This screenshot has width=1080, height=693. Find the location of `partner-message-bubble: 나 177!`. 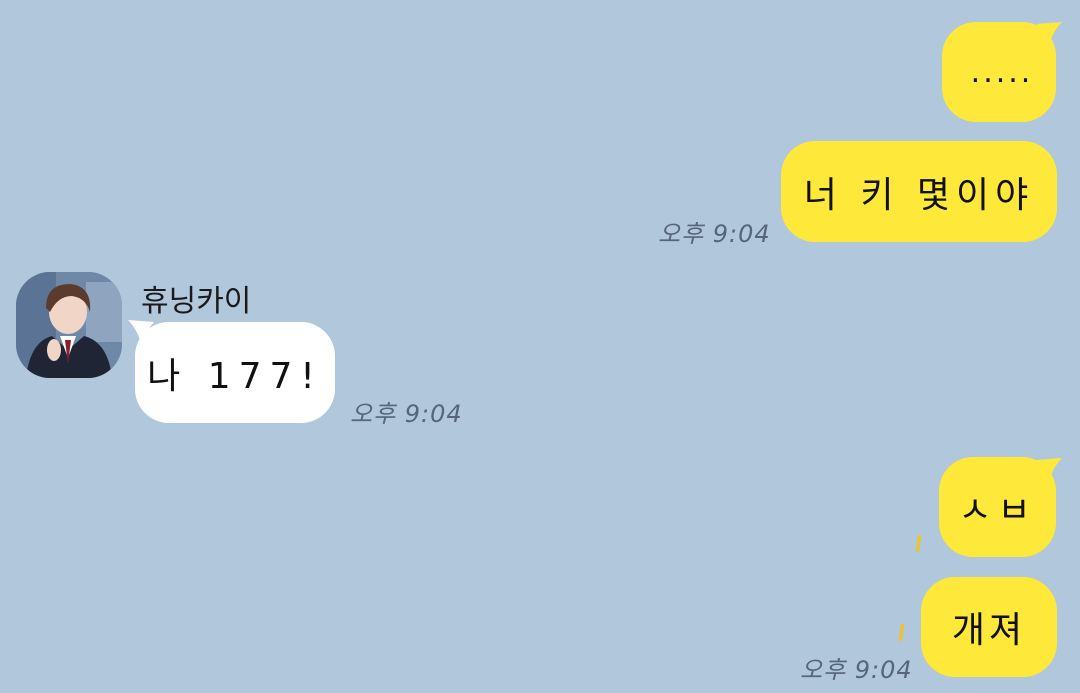

partner-message-bubble: 나 177! is located at coordinates (235, 372).